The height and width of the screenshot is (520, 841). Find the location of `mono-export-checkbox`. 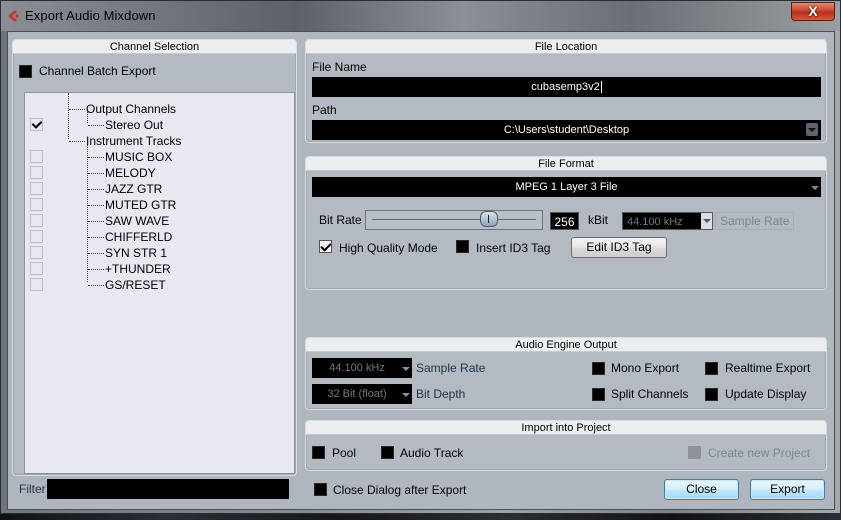

mono-export-checkbox is located at coordinates (598, 368).